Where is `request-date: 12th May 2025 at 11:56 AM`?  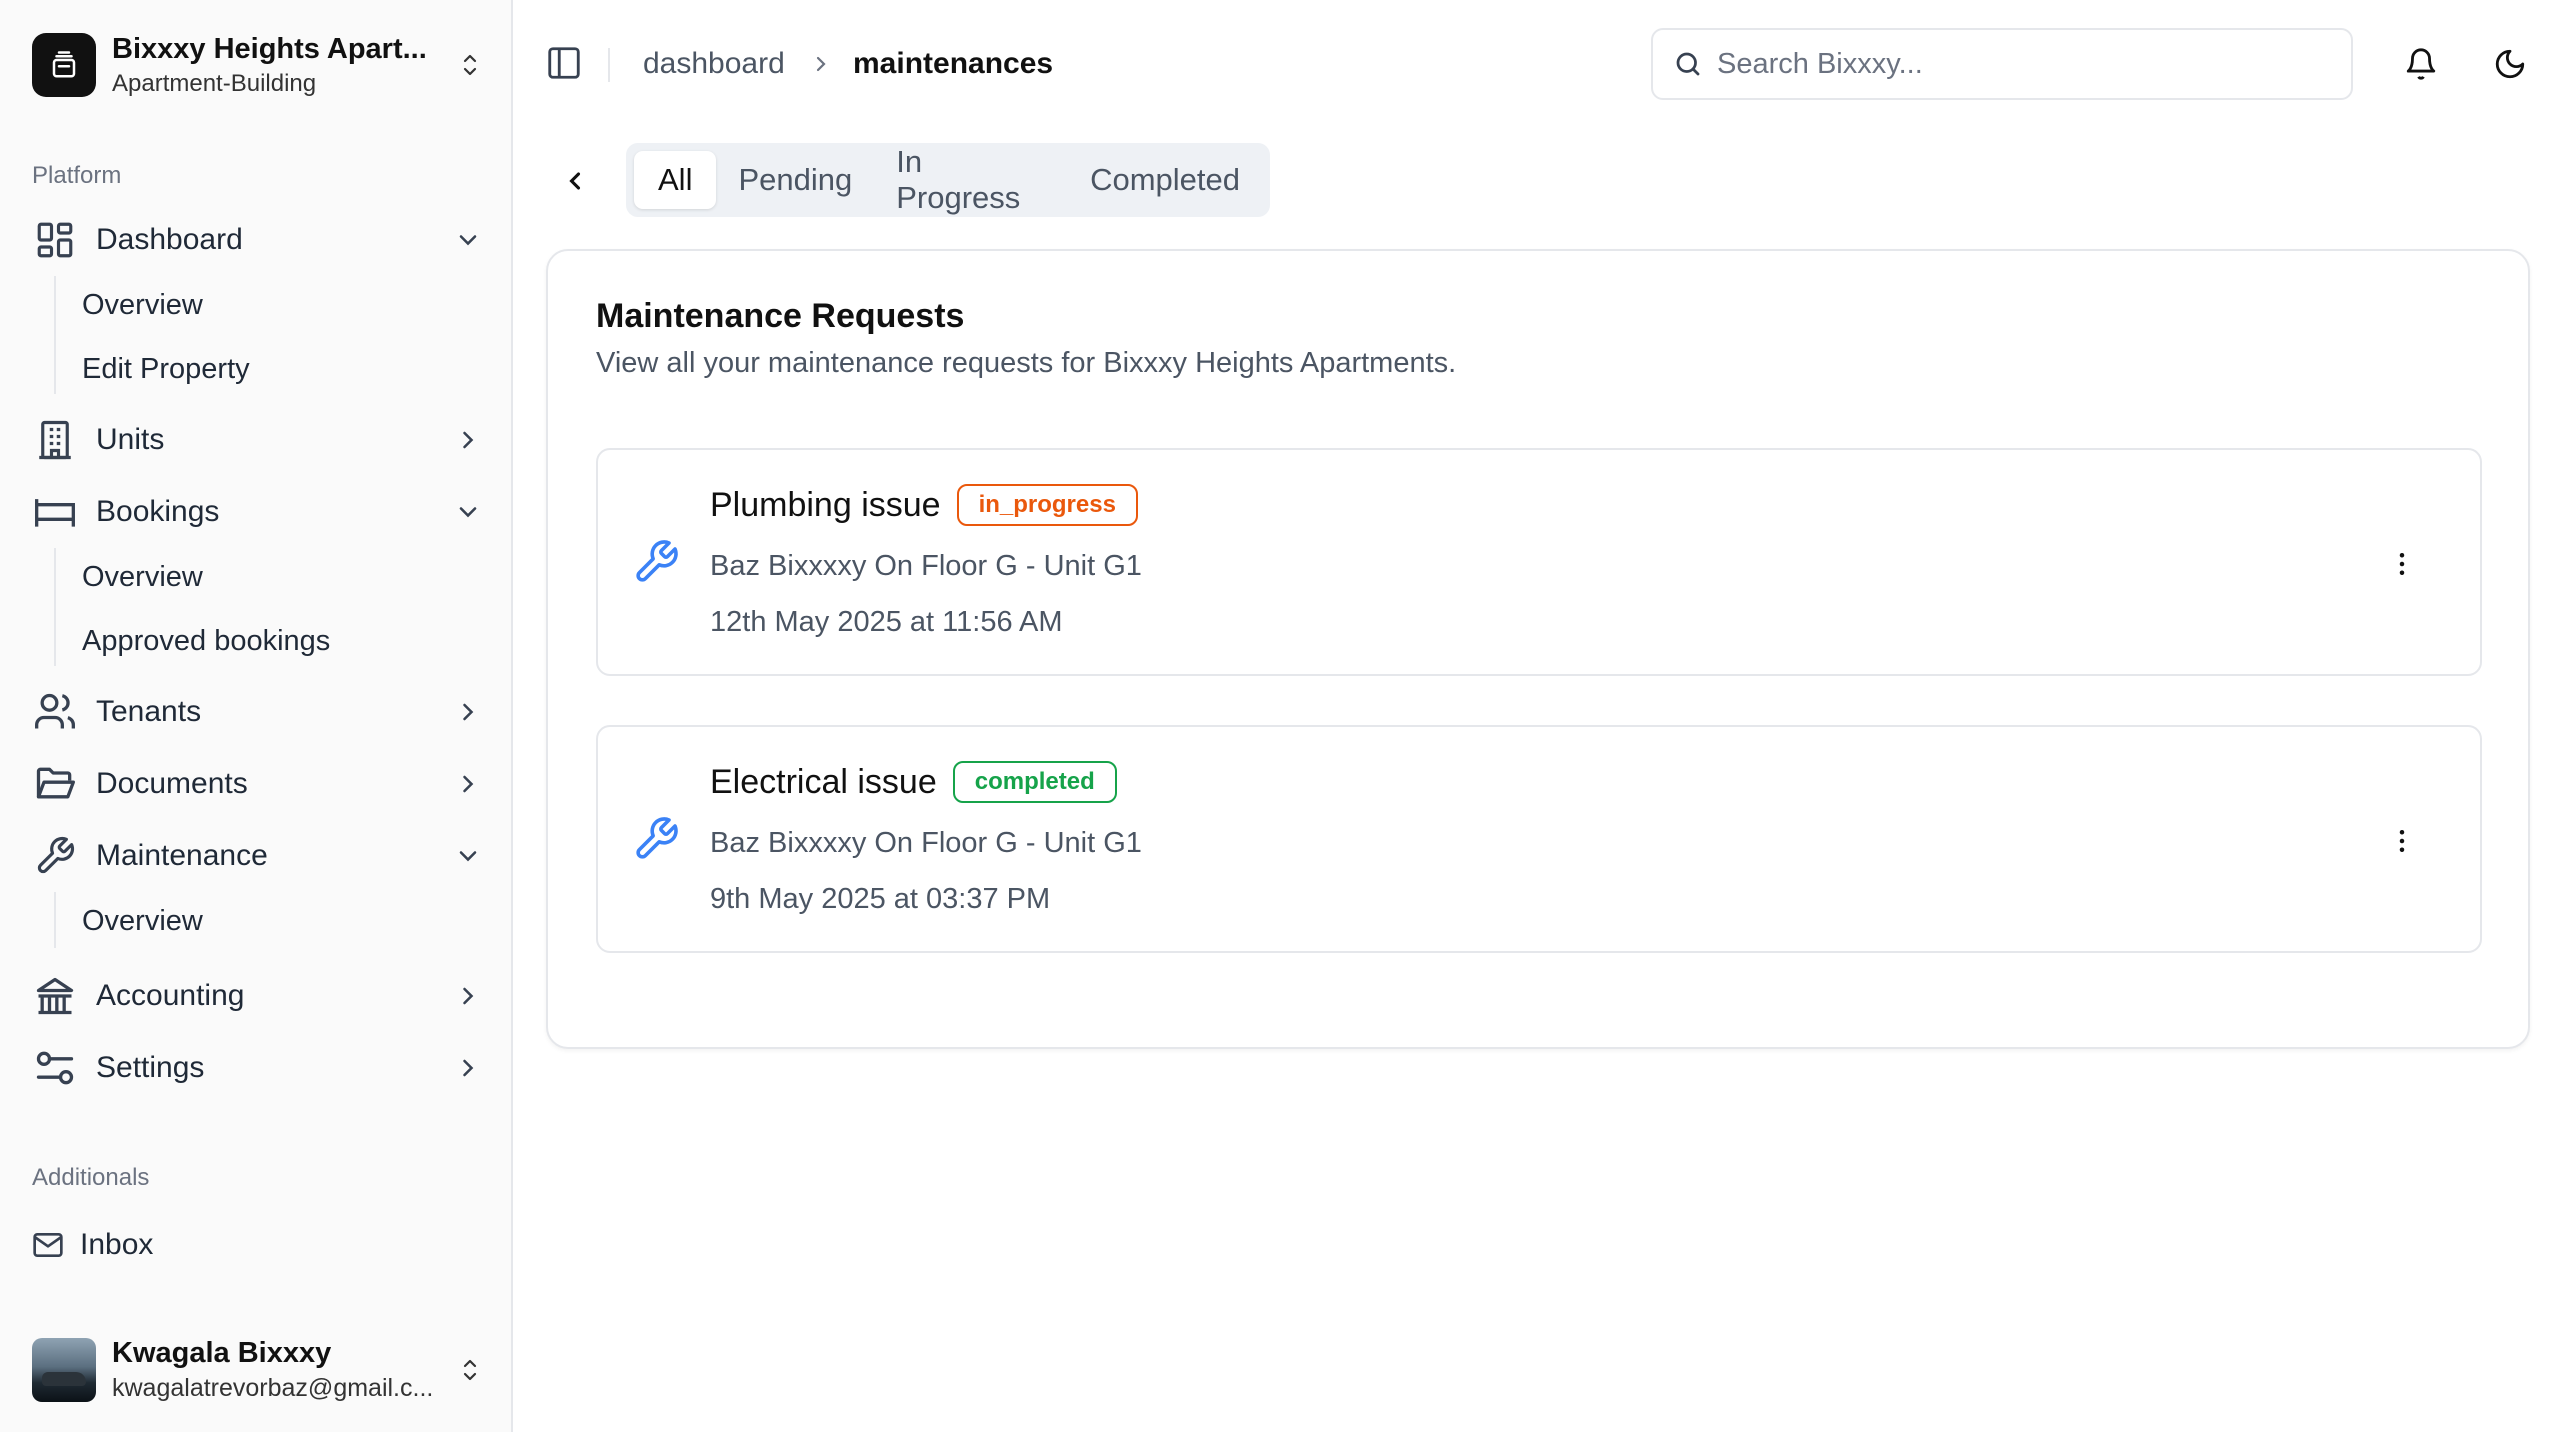 request-date: 12th May 2025 at 11:56 AM is located at coordinates (886, 622).